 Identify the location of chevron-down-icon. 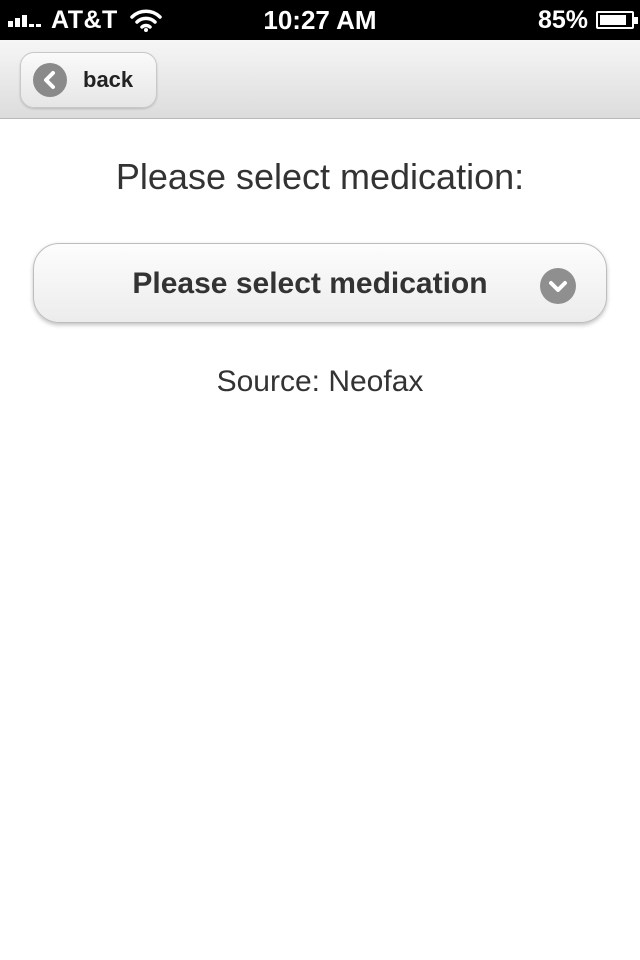
(558, 286).